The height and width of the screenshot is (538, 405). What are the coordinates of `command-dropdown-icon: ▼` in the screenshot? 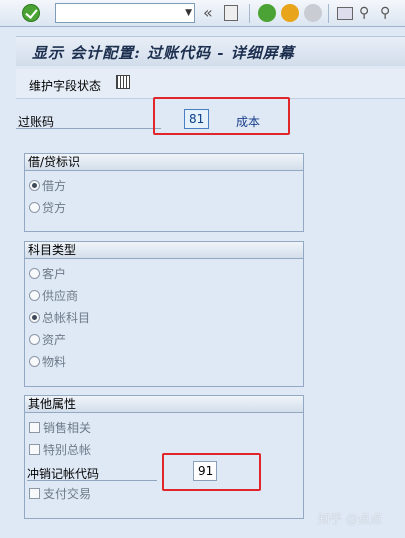 It's located at (188, 13).